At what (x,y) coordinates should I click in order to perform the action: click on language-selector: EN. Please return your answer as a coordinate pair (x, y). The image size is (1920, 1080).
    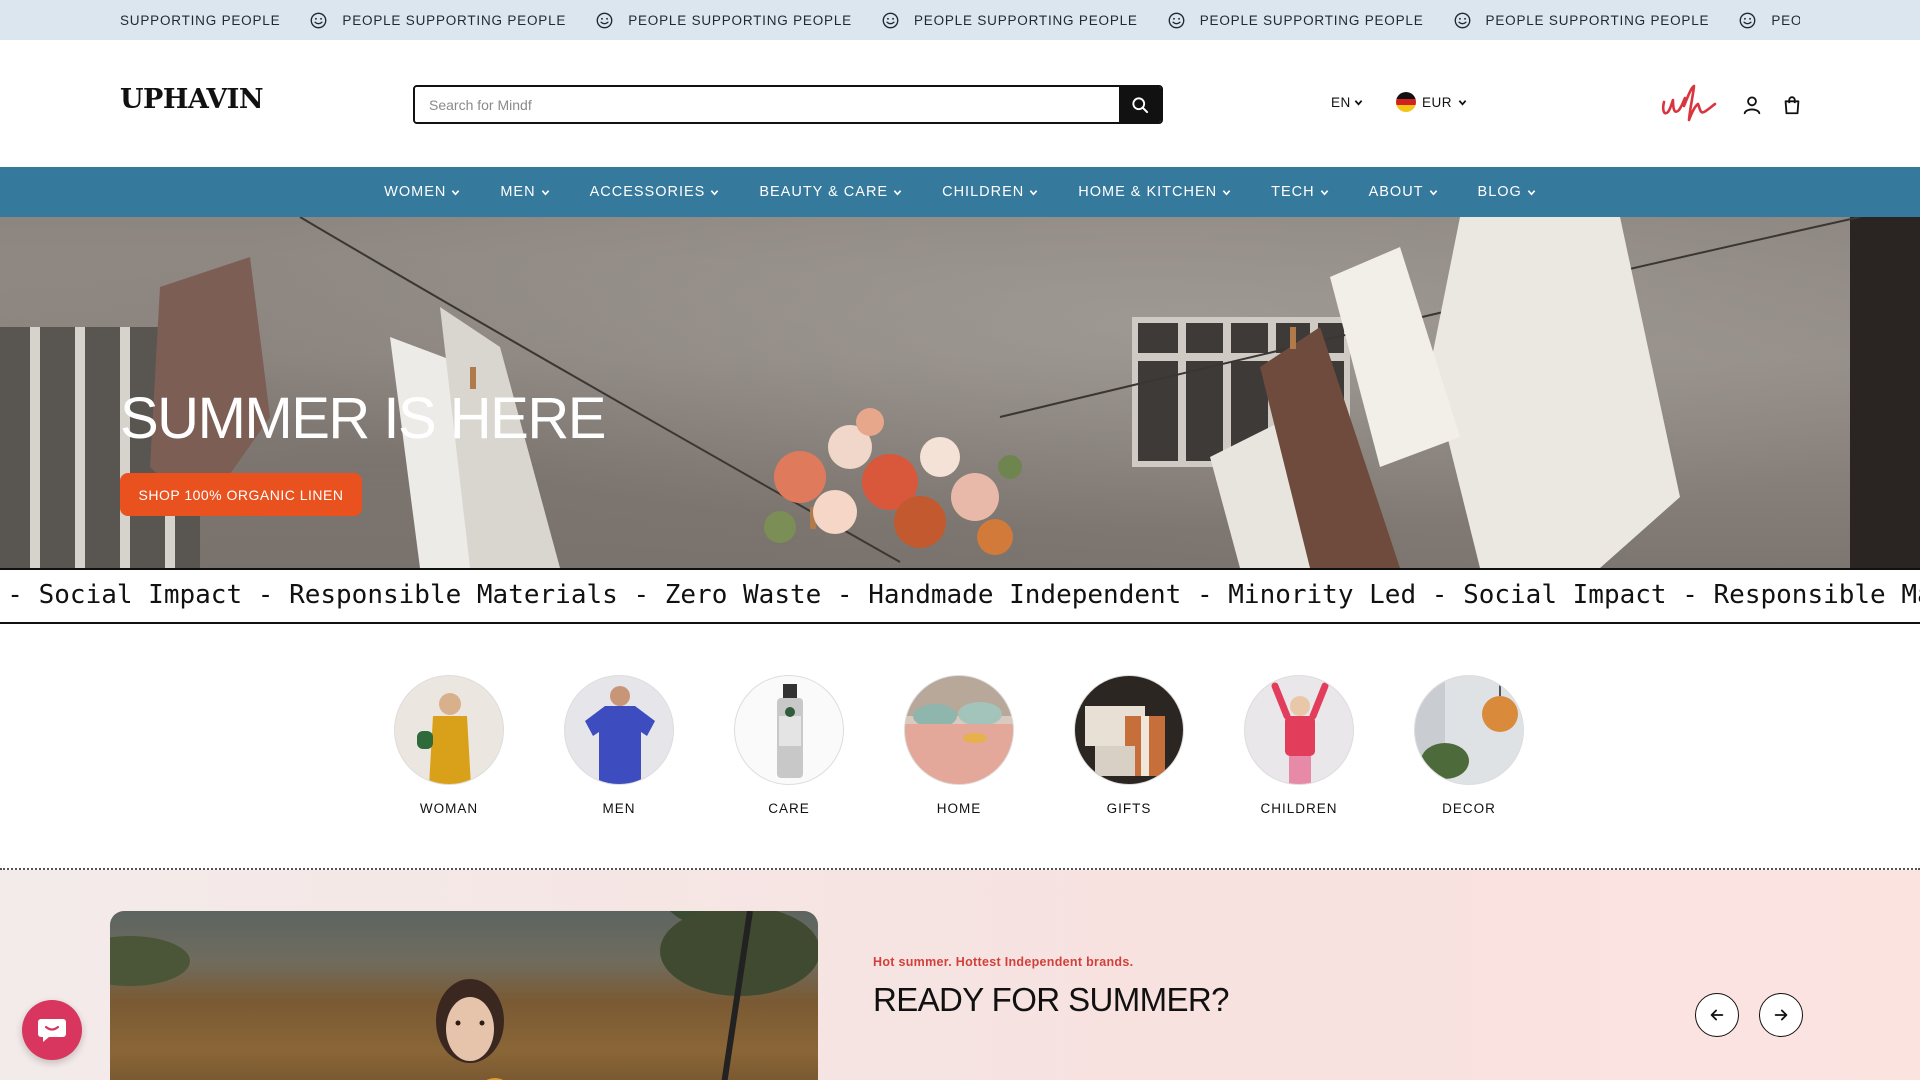
    Looking at the image, I should click on (1347, 102).